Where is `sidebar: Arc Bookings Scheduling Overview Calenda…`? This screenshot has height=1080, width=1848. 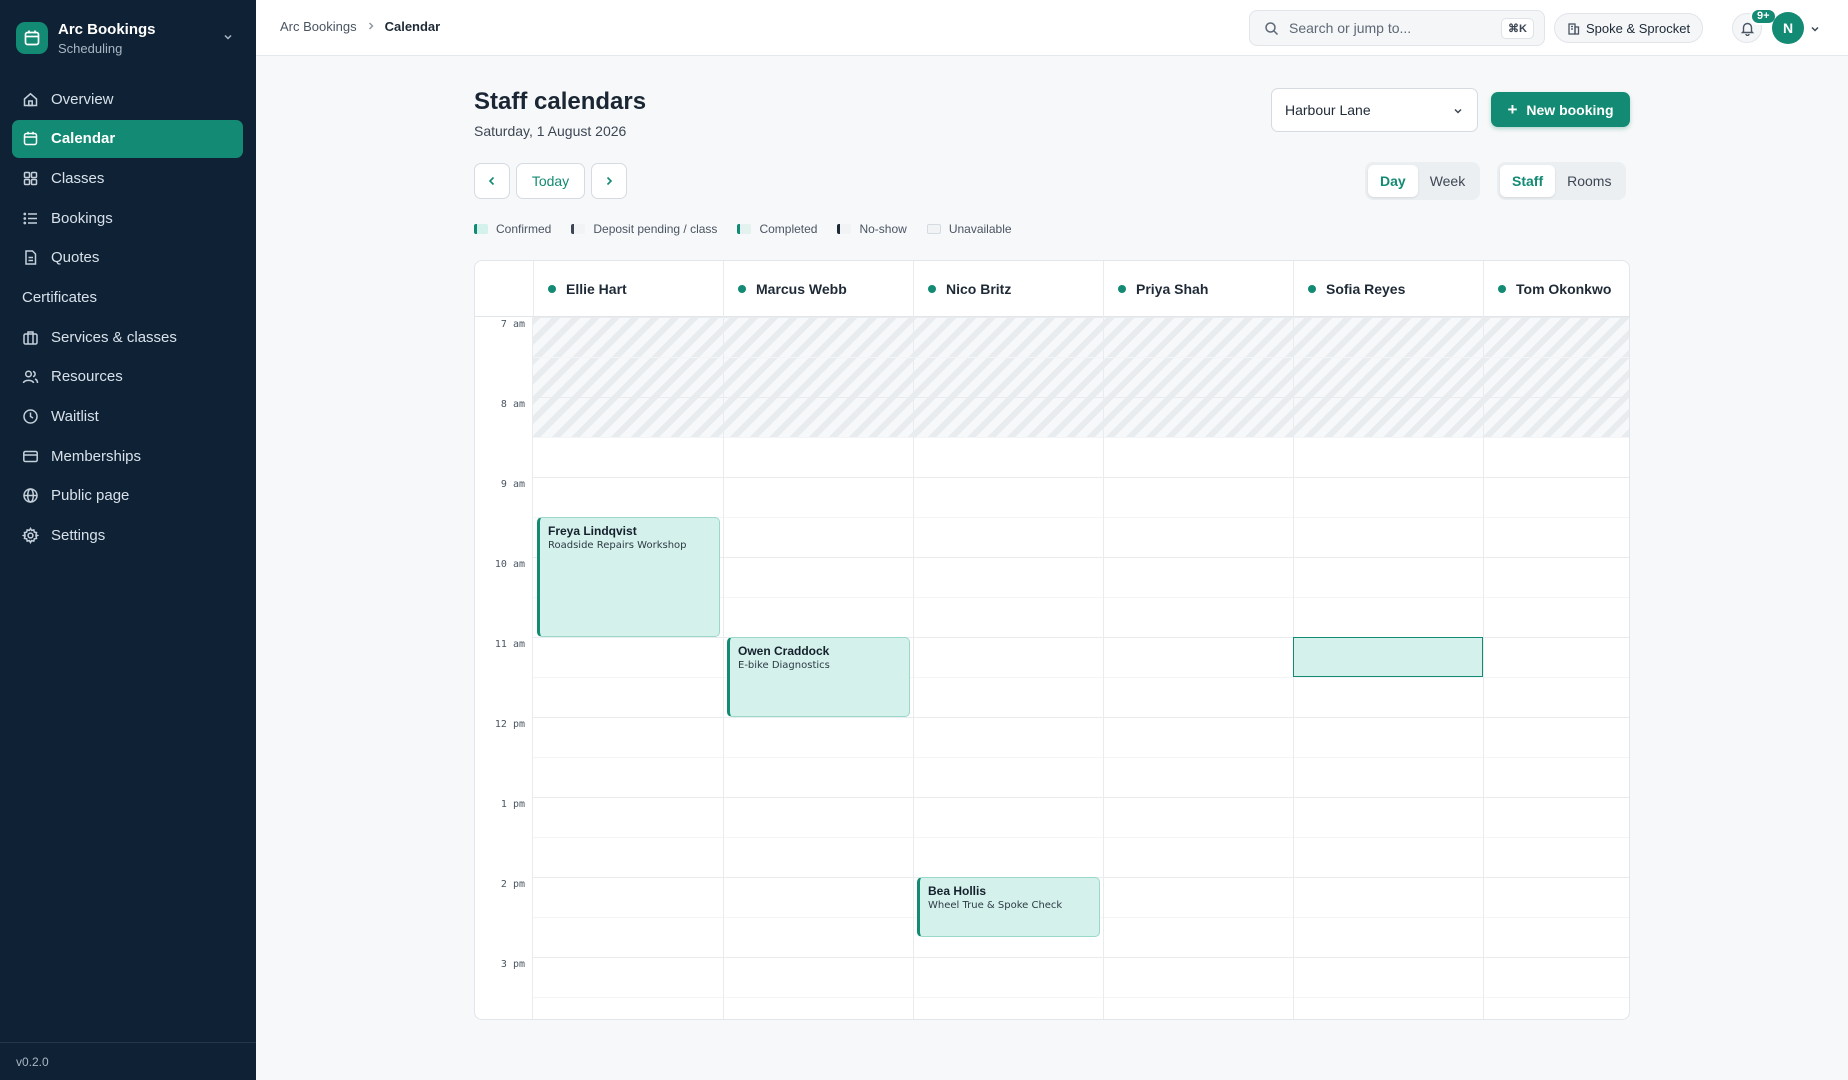 sidebar: Arc Bookings Scheduling Overview Calenda… is located at coordinates (128, 540).